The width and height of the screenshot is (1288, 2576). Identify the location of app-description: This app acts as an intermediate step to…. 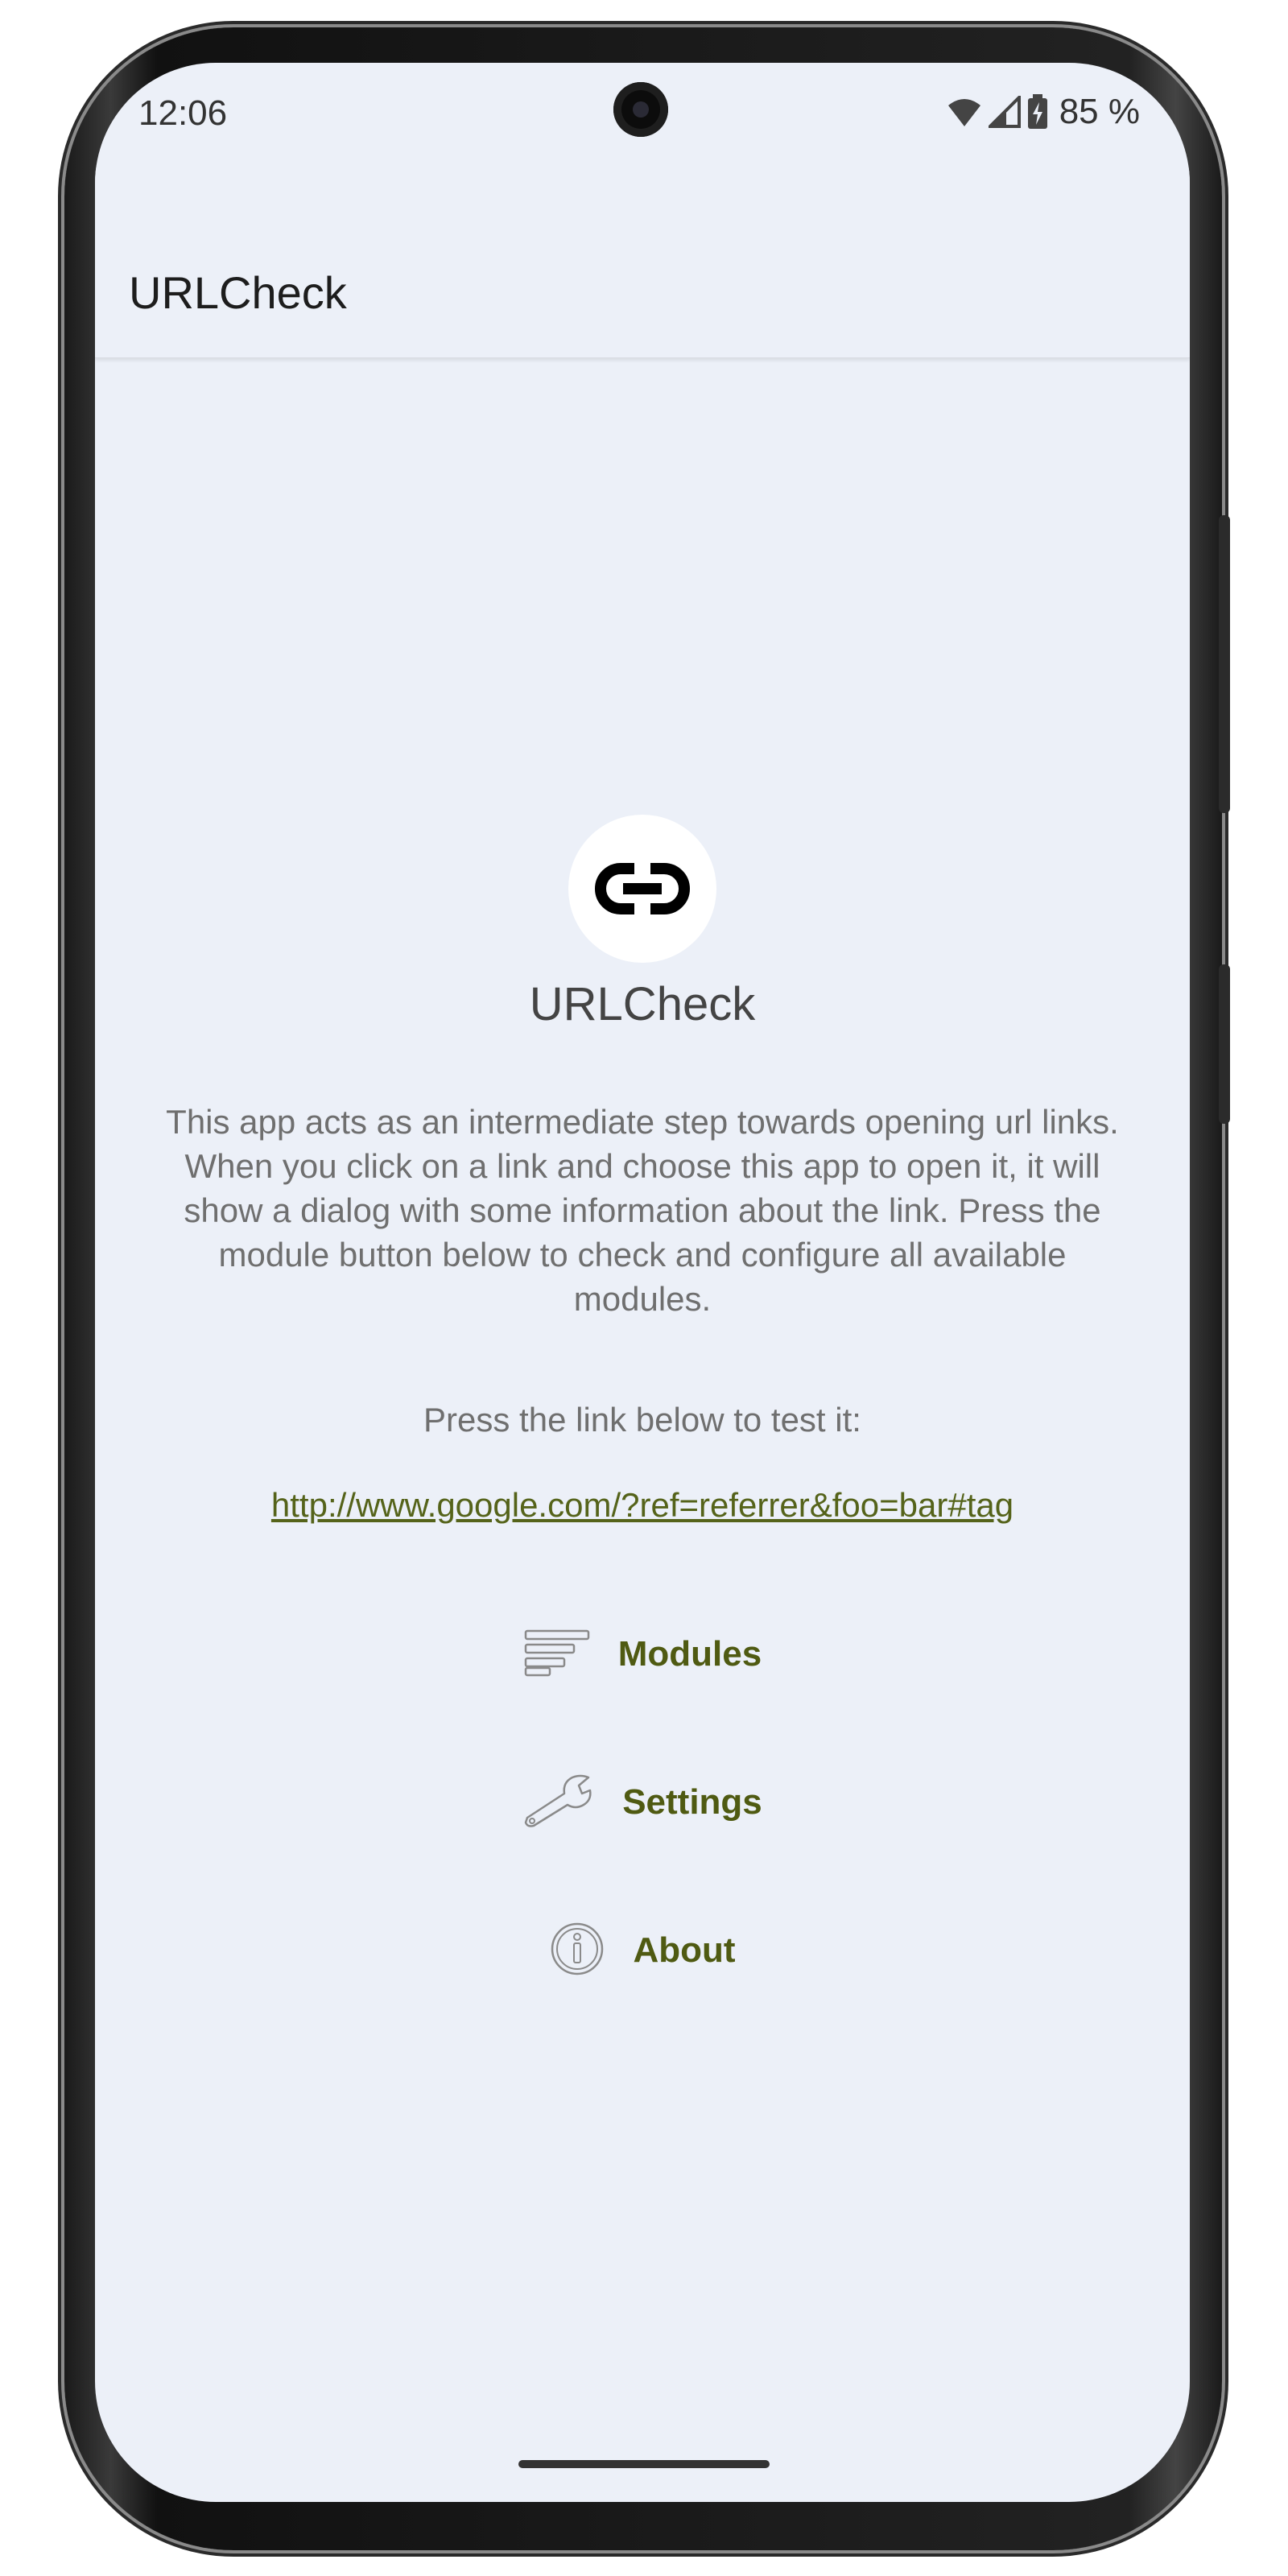
(642, 1210).